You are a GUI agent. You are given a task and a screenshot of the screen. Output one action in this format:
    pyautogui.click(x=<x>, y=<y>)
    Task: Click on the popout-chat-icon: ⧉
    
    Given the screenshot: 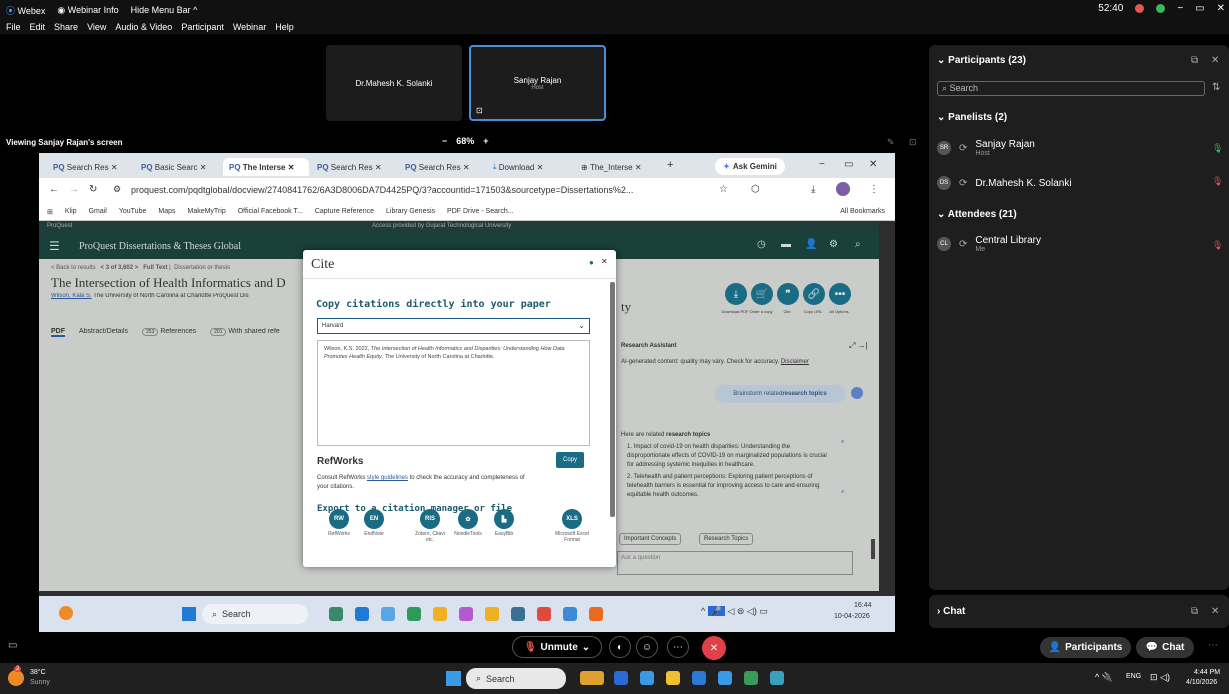 What is the action you would take?
    pyautogui.click(x=1194, y=611)
    